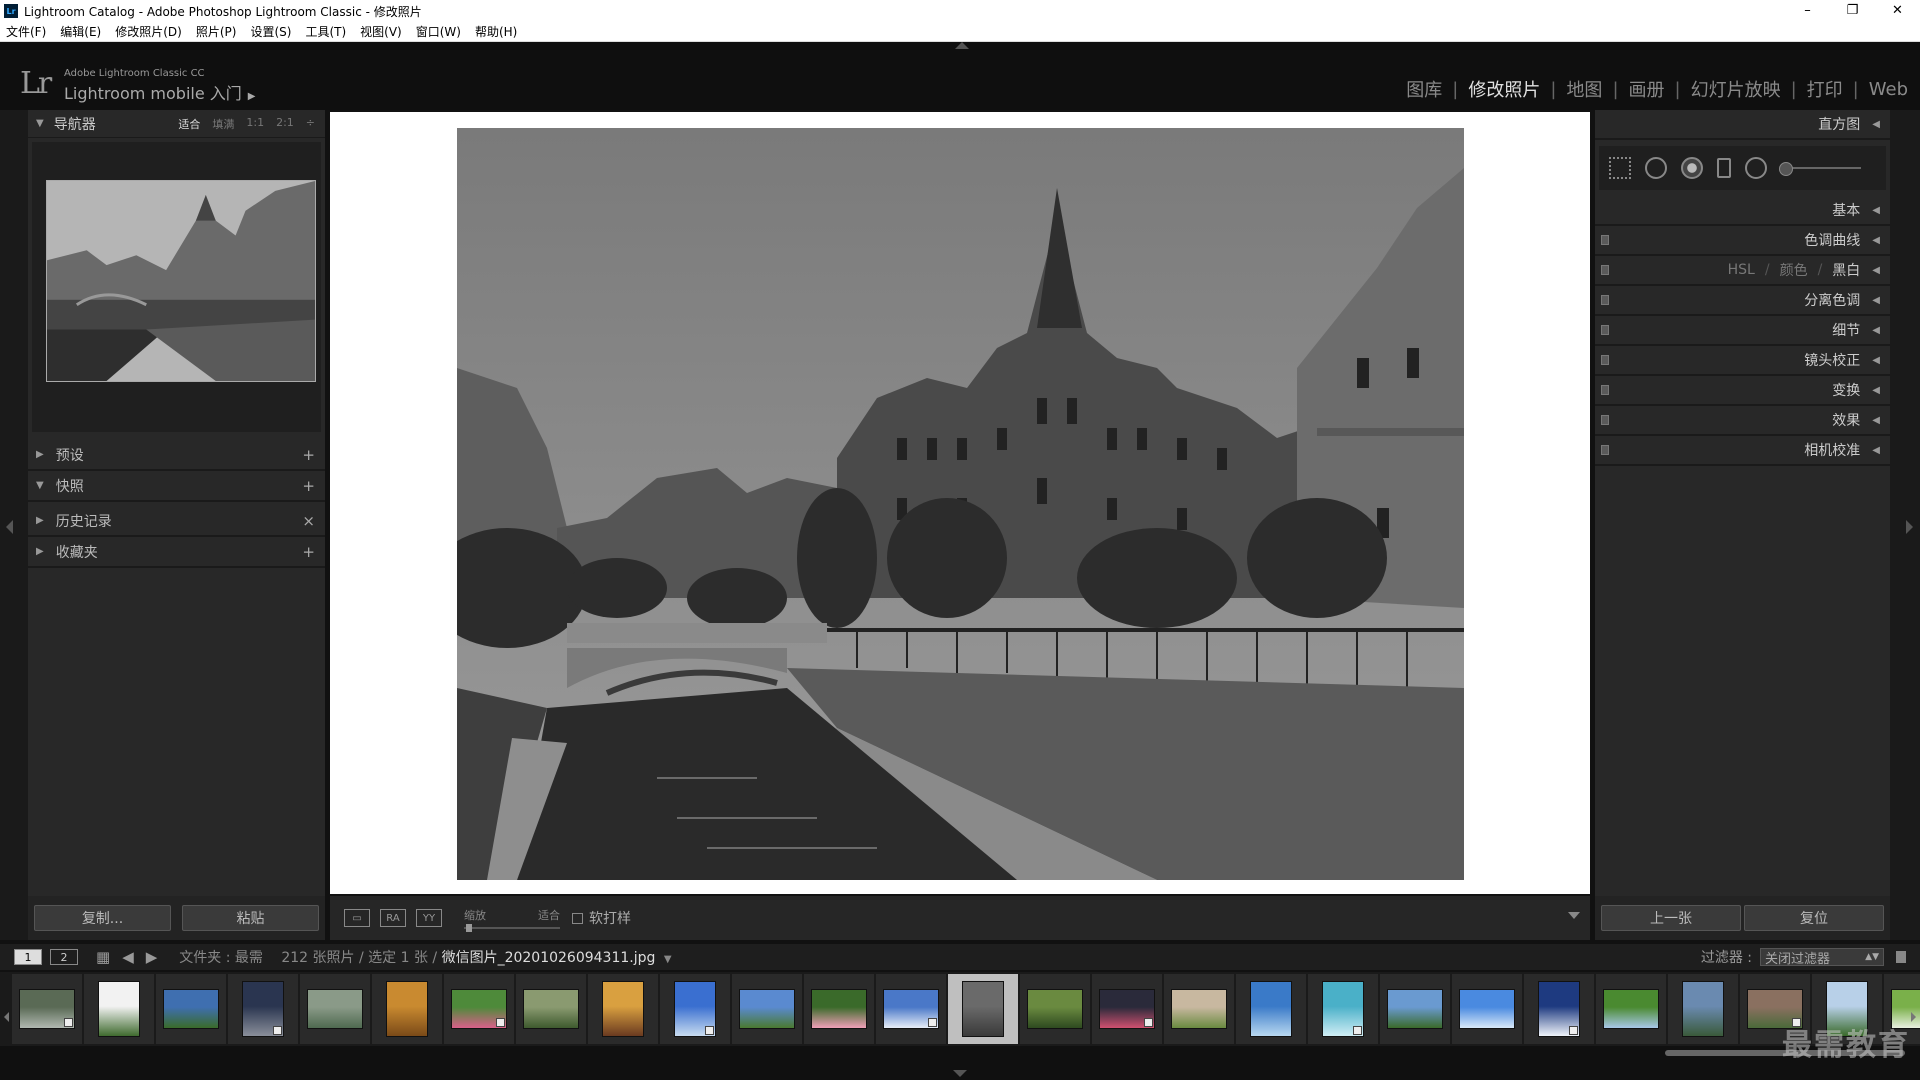 Image resolution: width=1920 pixels, height=1080 pixels. What do you see at coordinates (1742, 301) in the screenshot?
I see `split-toning-section: 分离色调 ◀` at bounding box center [1742, 301].